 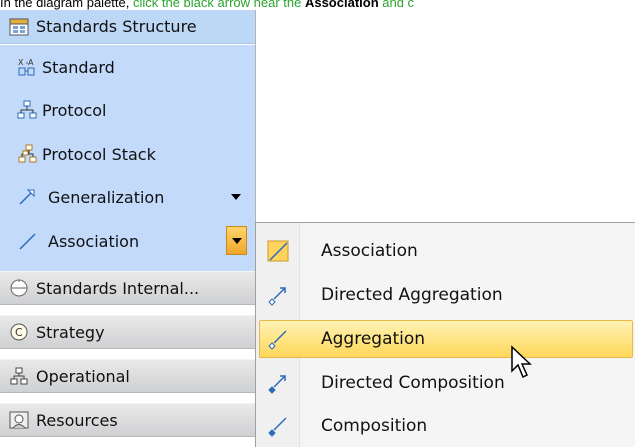 I want to click on svg-text: A, so click(x=31, y=62).